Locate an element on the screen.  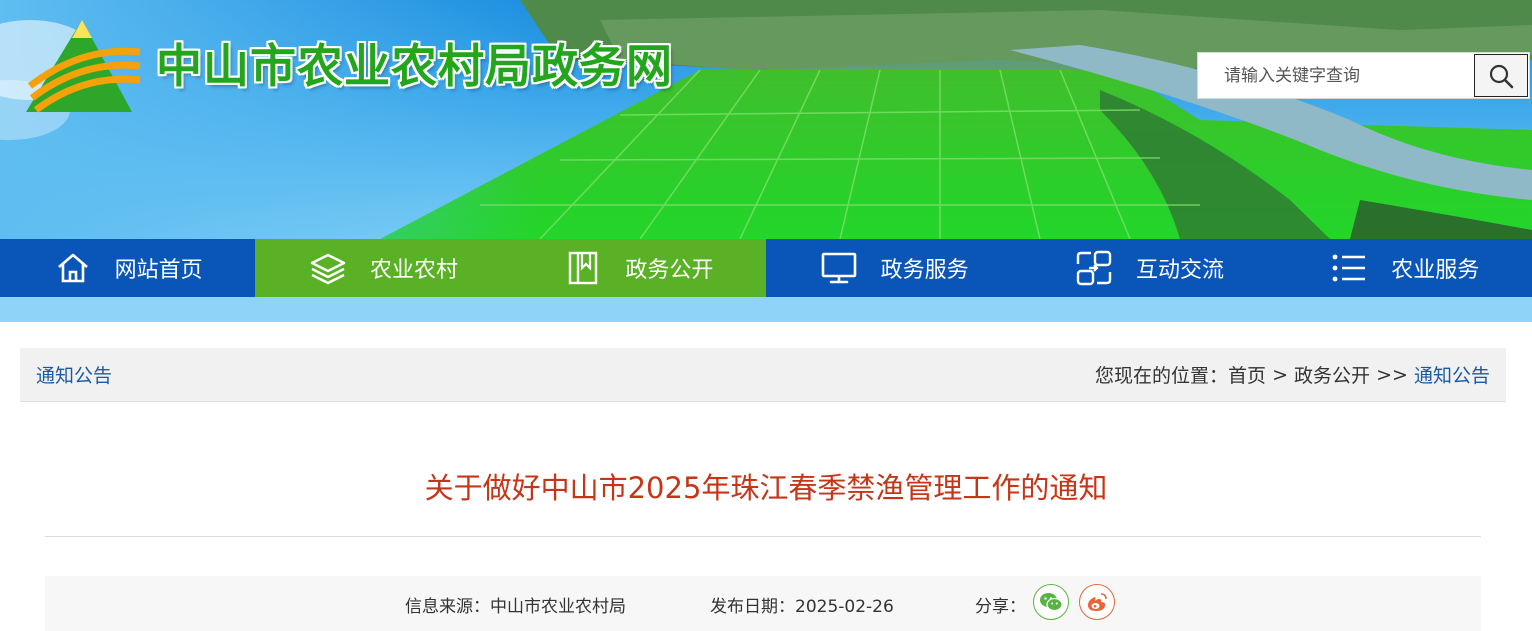
breadcrumb-parent-link: 政务公开 is located at coordinates (1332, 374).